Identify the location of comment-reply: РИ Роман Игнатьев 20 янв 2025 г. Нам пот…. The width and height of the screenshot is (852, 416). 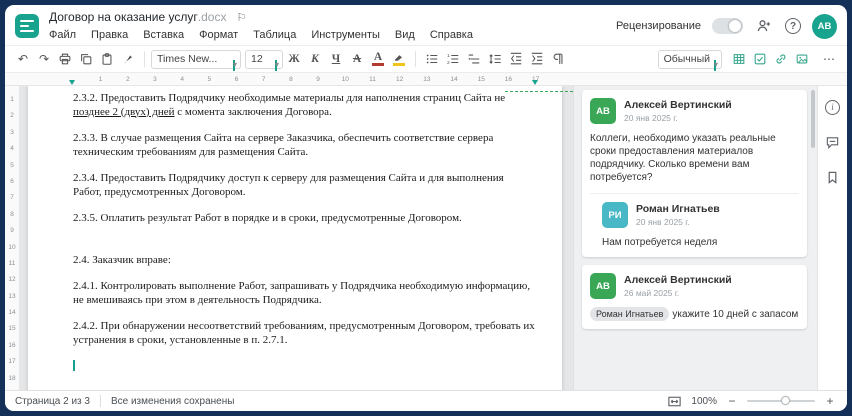
(694, 221).